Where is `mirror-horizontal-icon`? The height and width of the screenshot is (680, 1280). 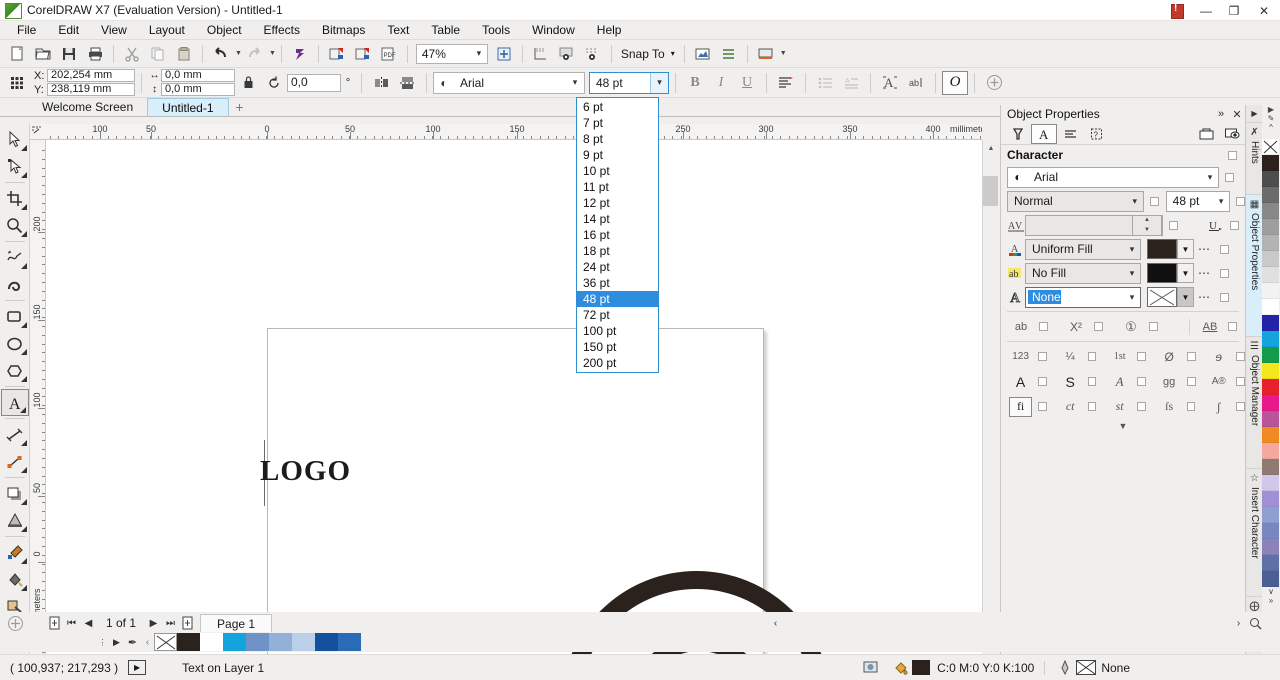 mirror-horizontal-icon is located at coordinates (381, 83).